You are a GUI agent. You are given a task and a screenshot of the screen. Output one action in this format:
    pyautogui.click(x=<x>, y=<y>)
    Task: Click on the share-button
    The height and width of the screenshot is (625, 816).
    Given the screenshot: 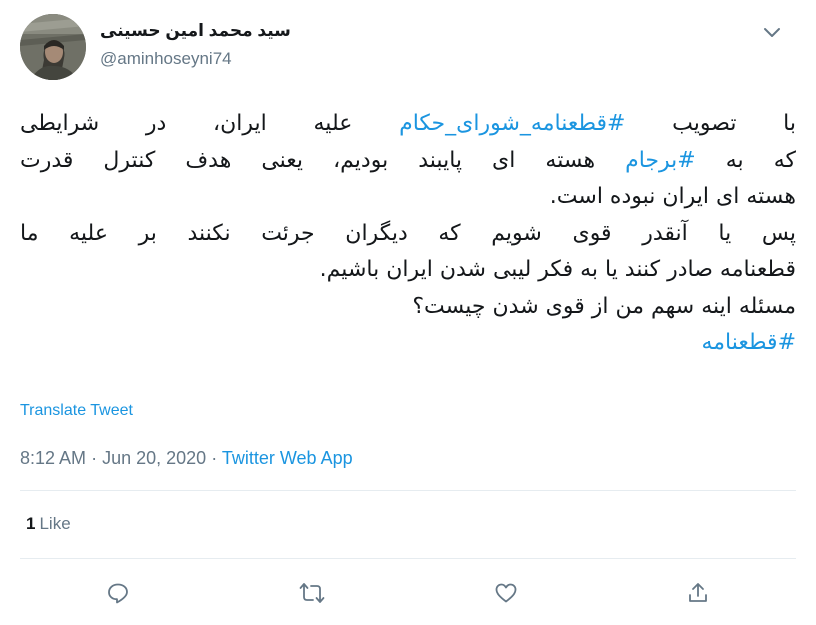 What is the action you would take?
    pyautogui.click(x=698, y=593)
    